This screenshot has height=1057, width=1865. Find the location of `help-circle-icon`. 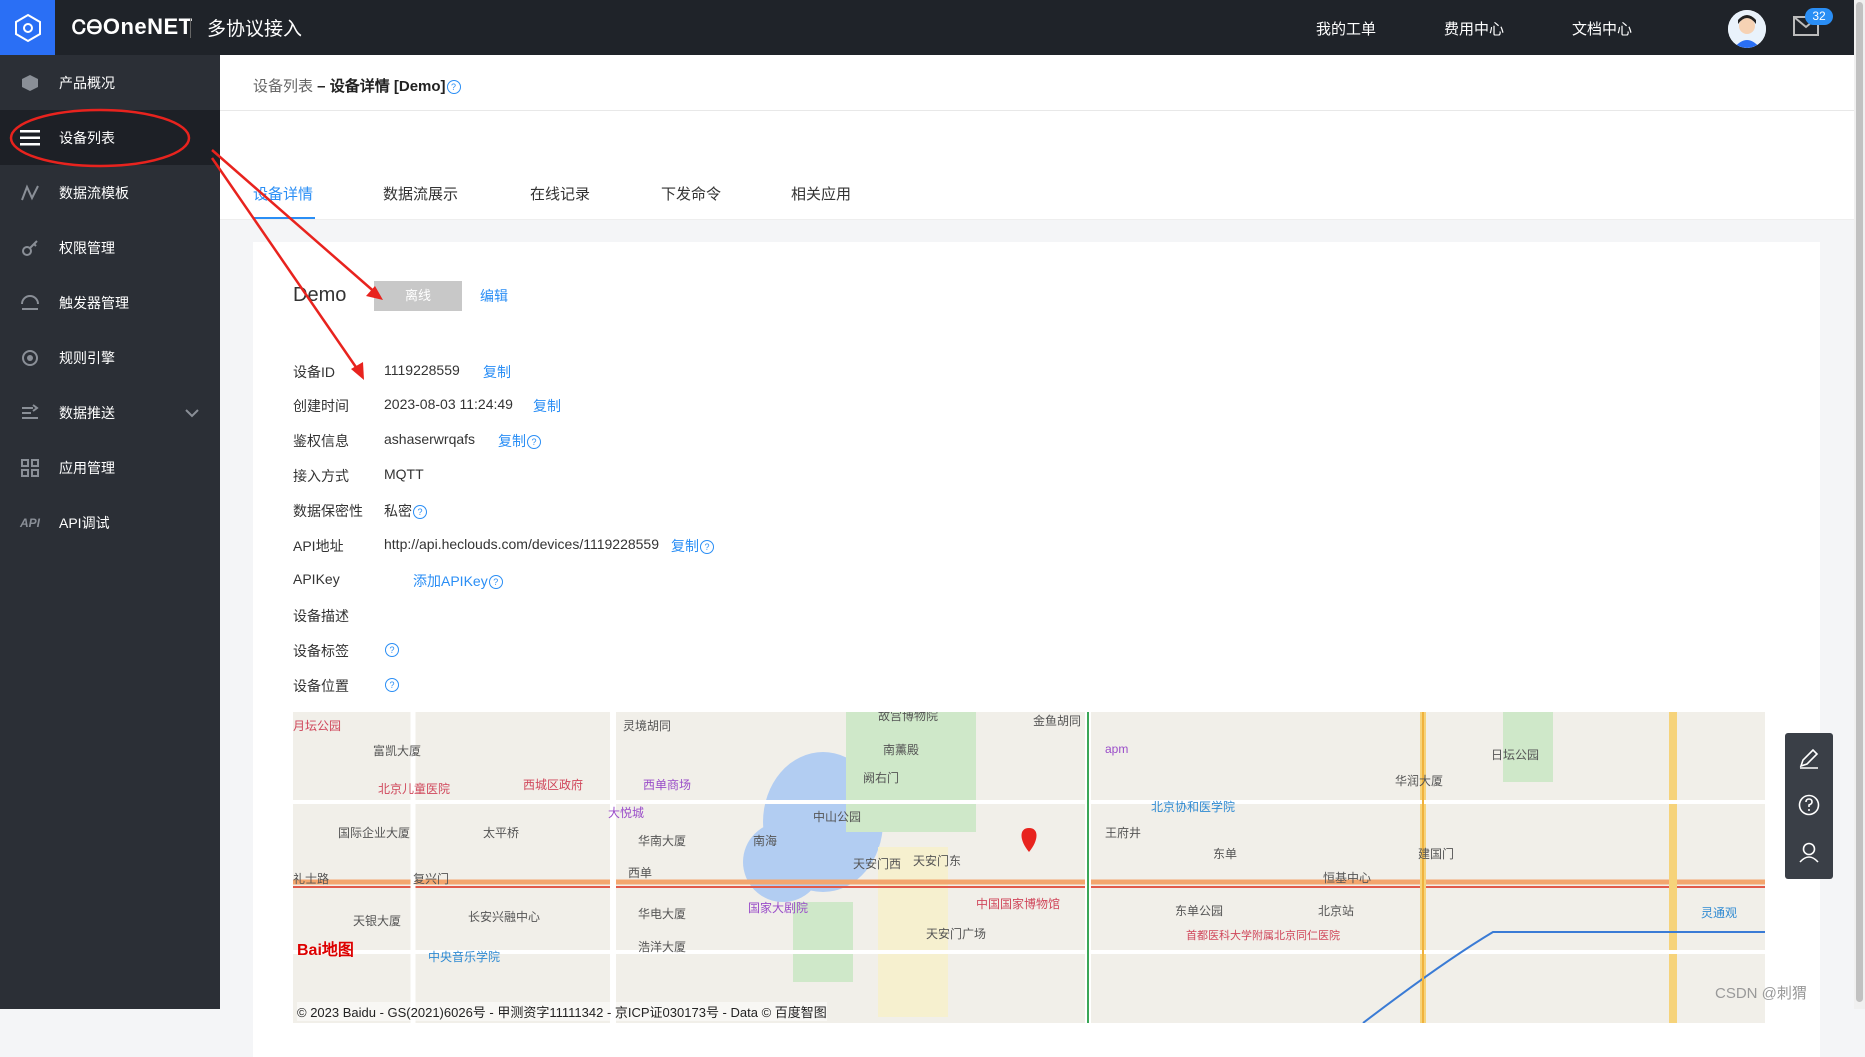

help-circle-icon is located at coordinates (1809, 807).